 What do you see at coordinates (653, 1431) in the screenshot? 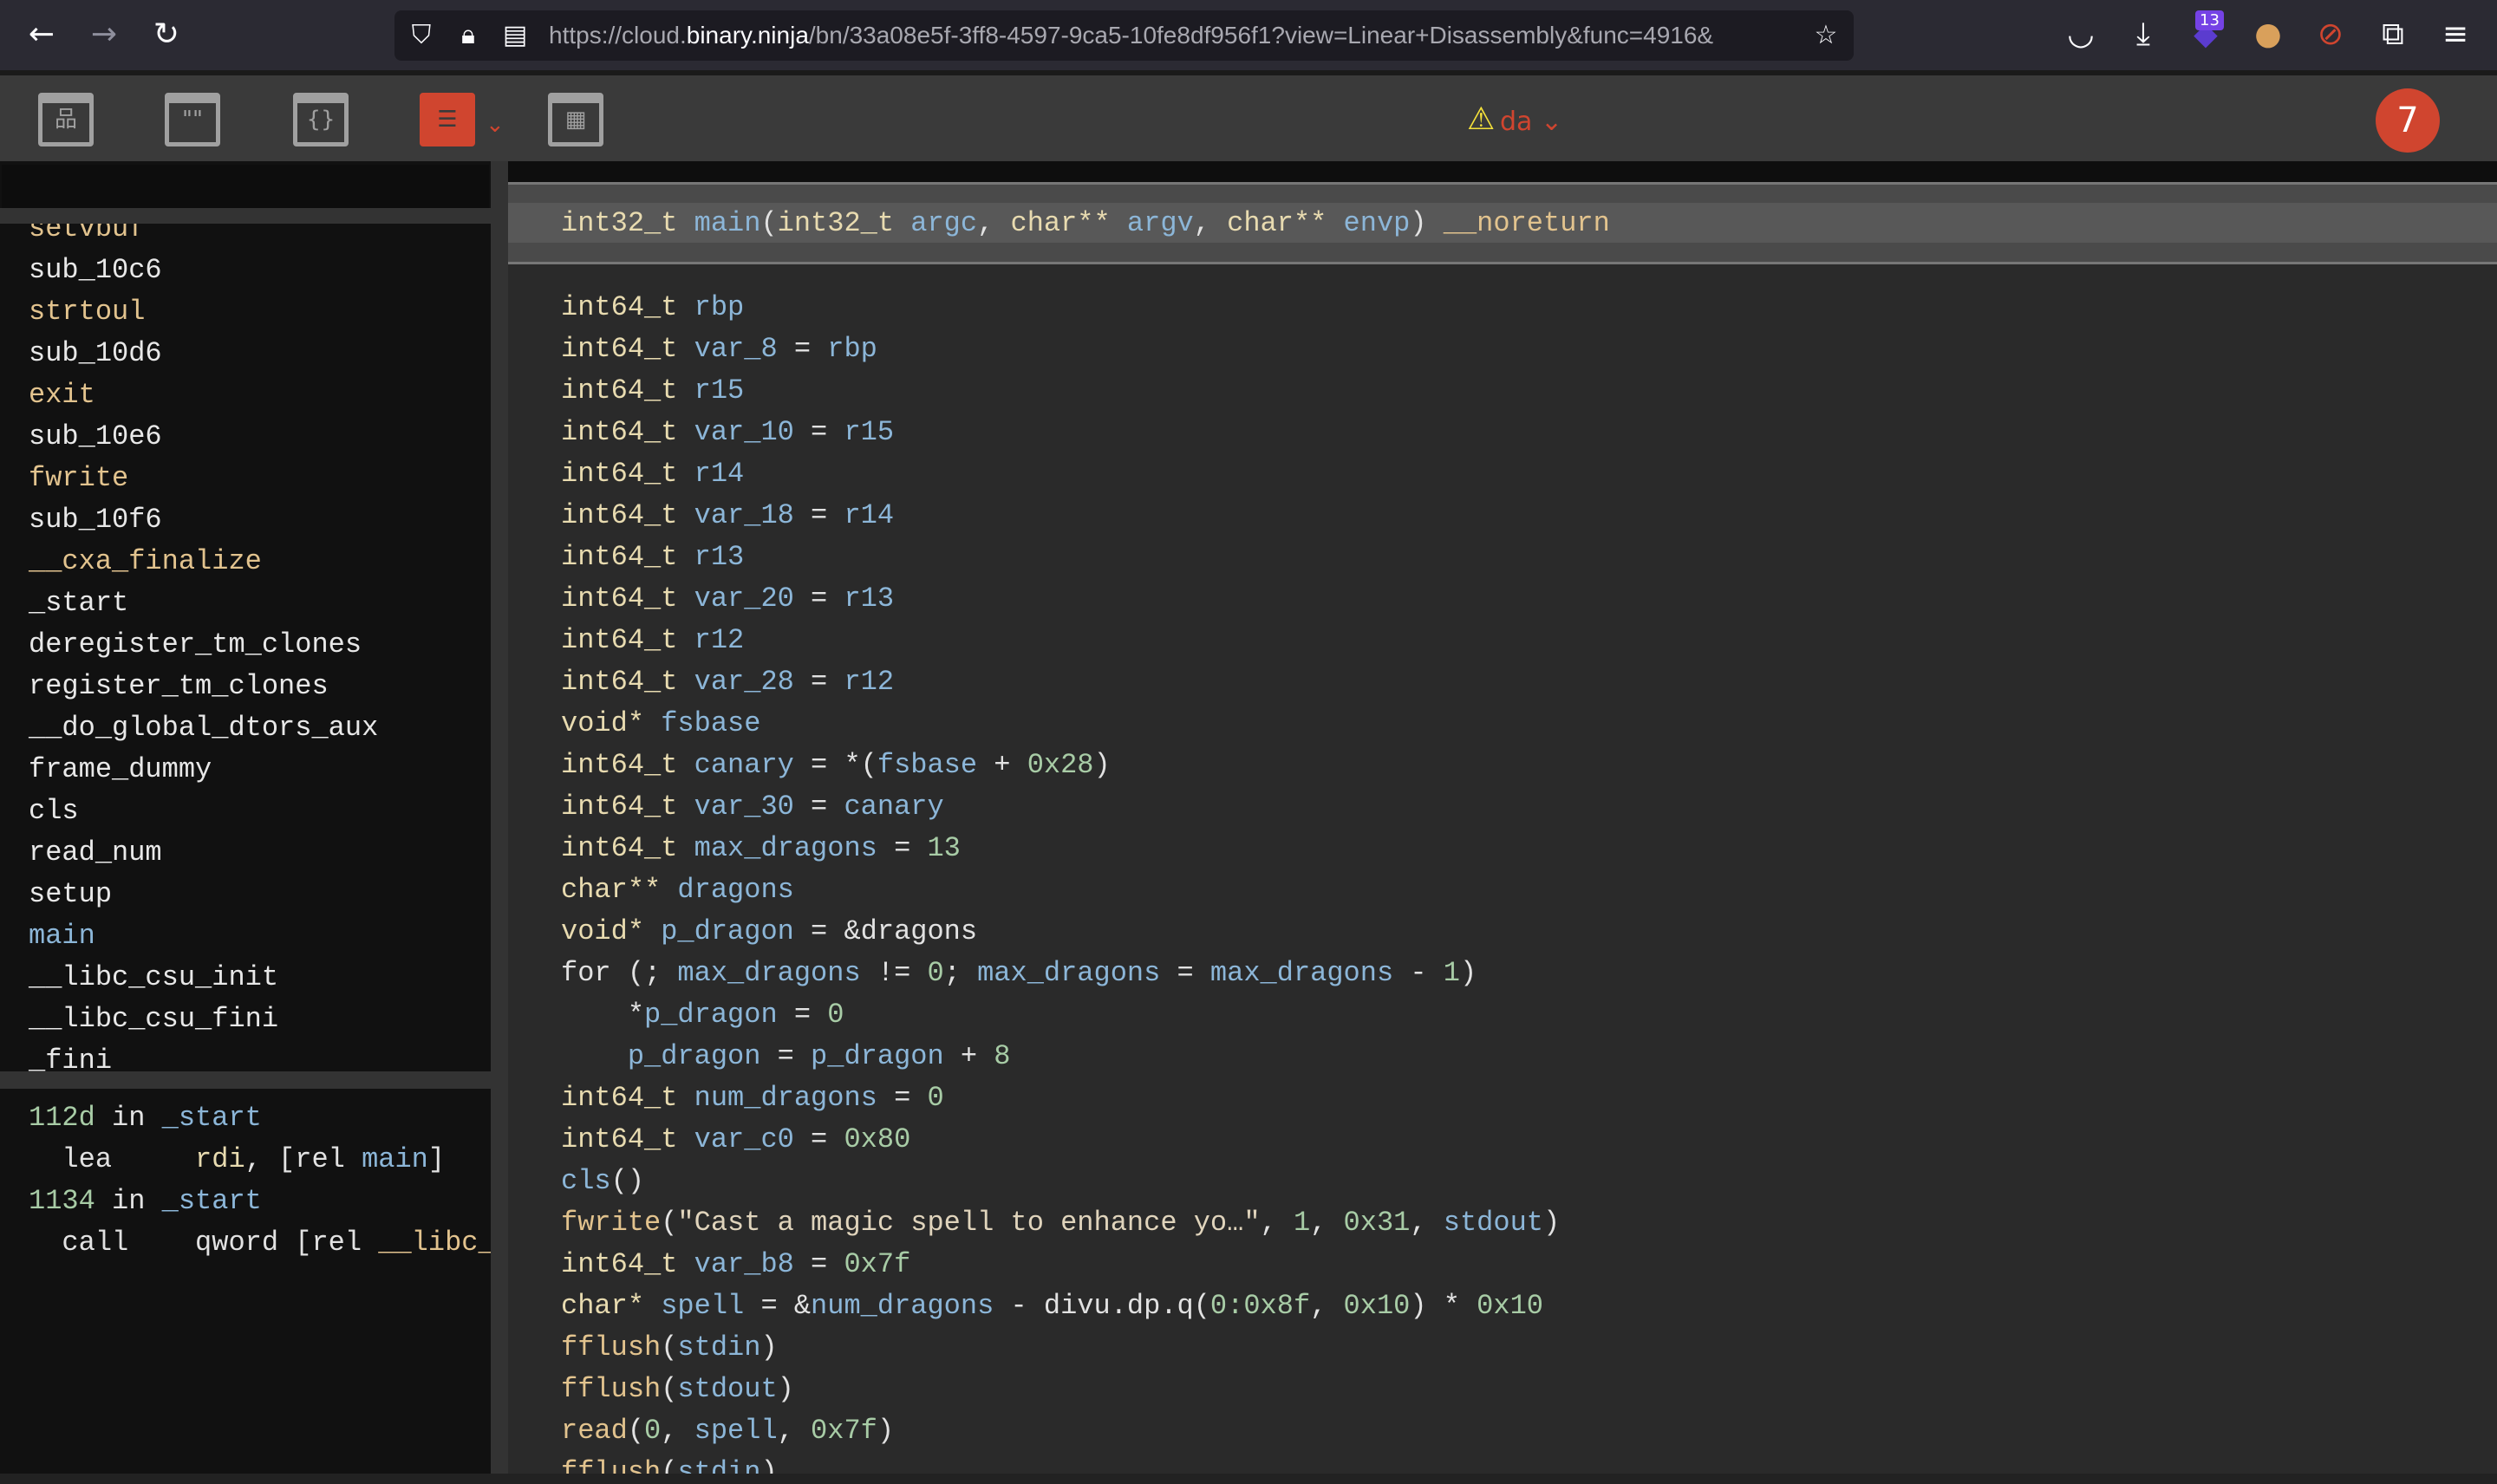
I see `code-token: 0` at bounding box center [653, 1431].